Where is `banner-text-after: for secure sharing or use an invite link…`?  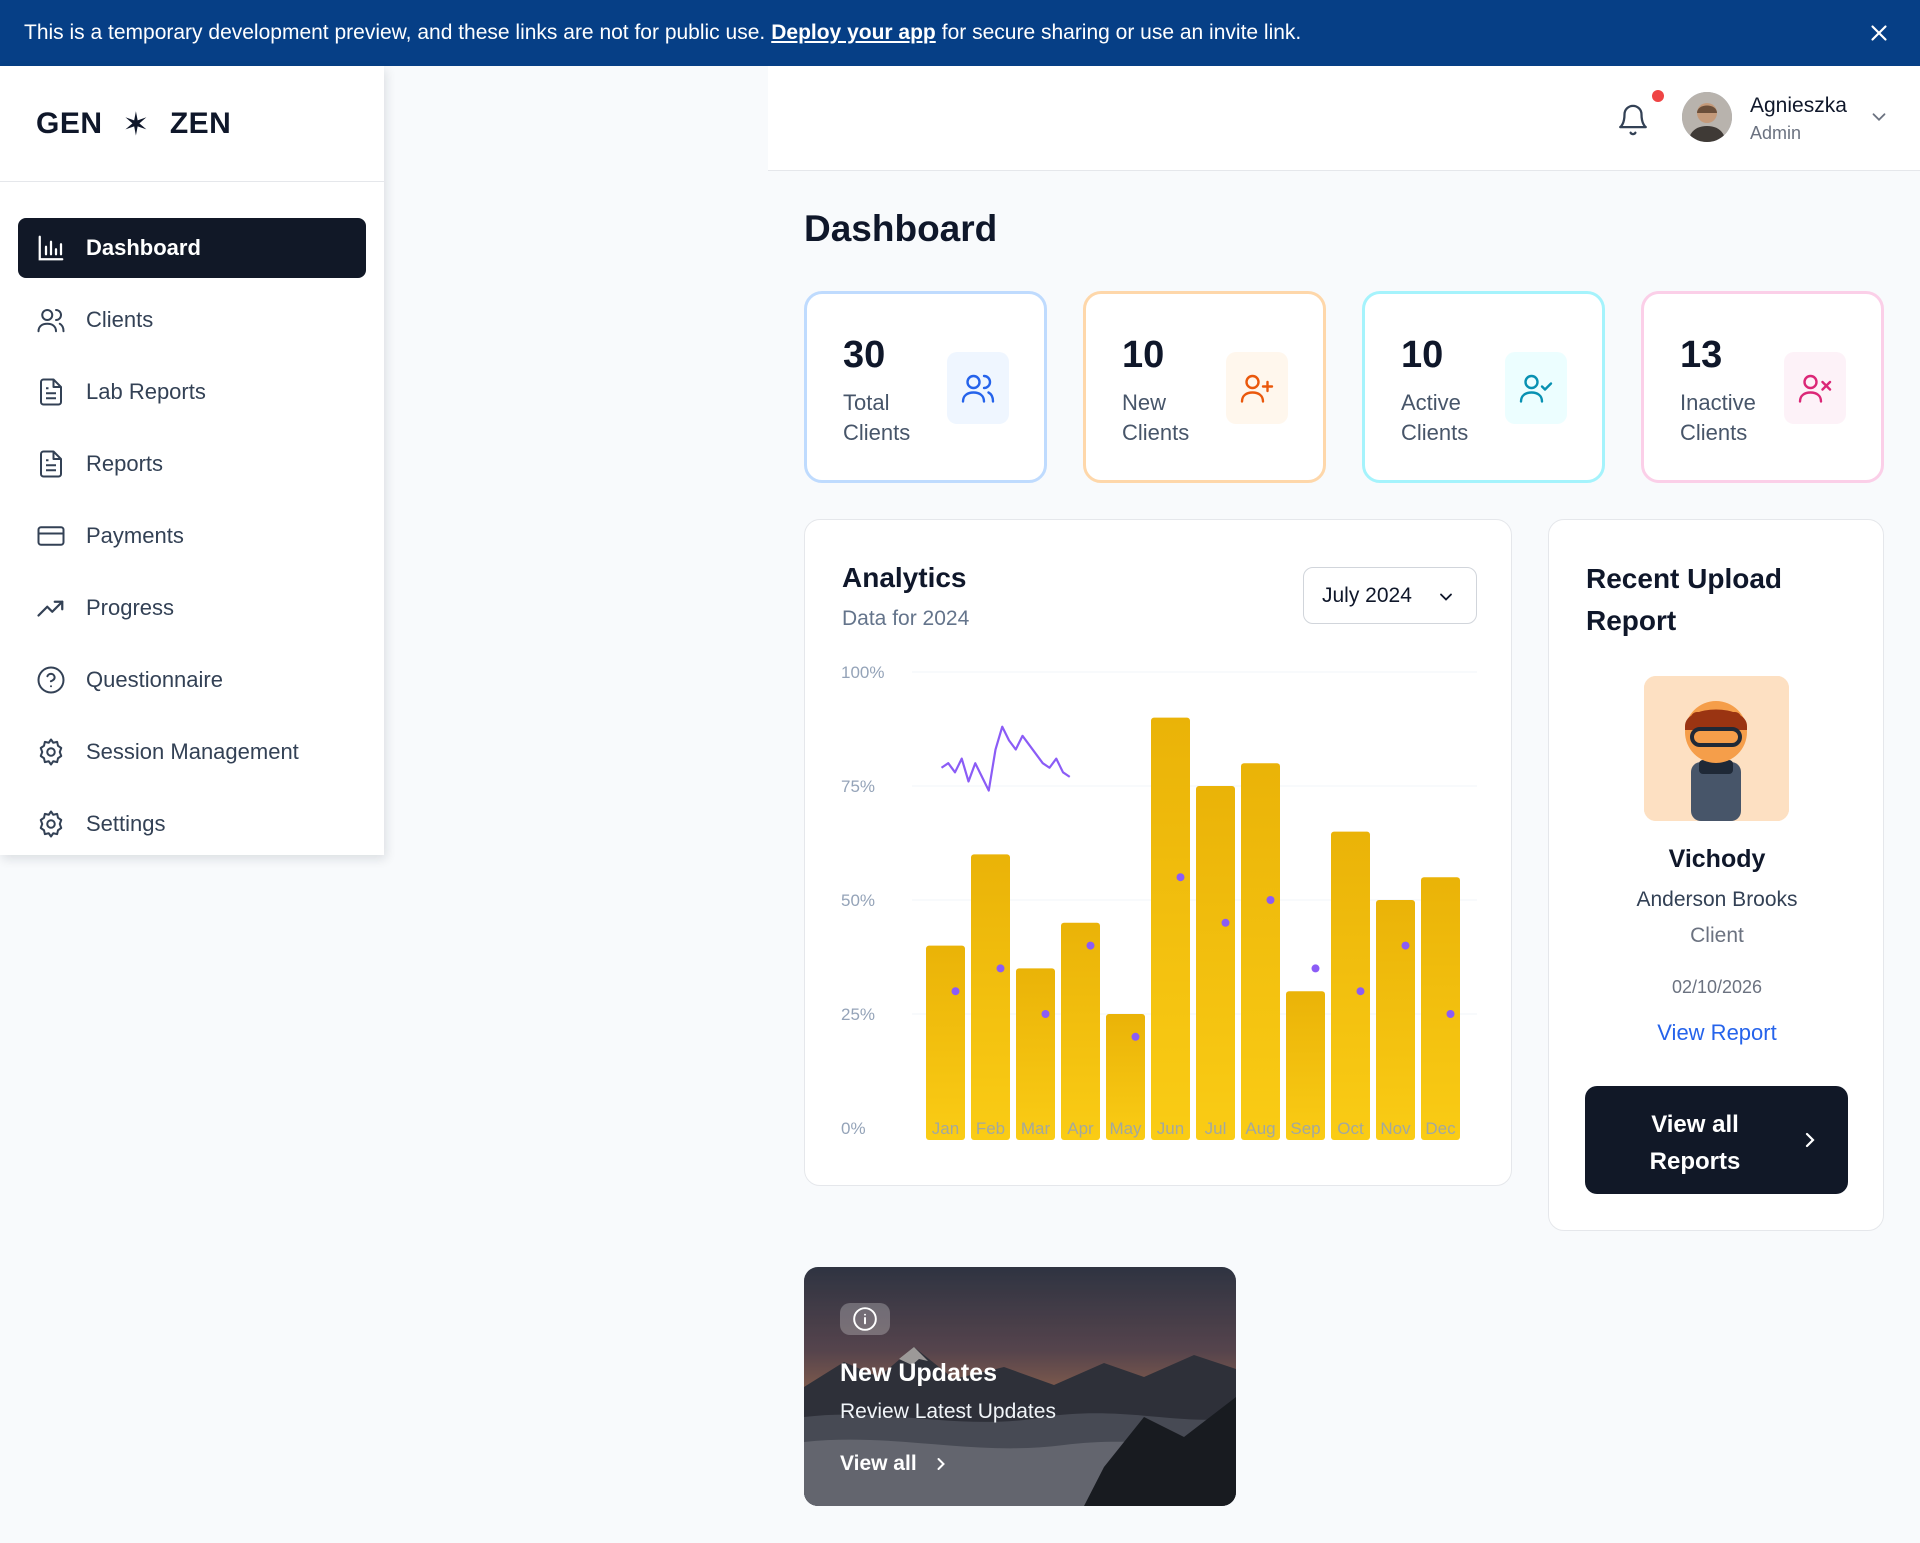 banner-text-after: for secure sharing or use an invite link… is located at coordinates (1121, 32).